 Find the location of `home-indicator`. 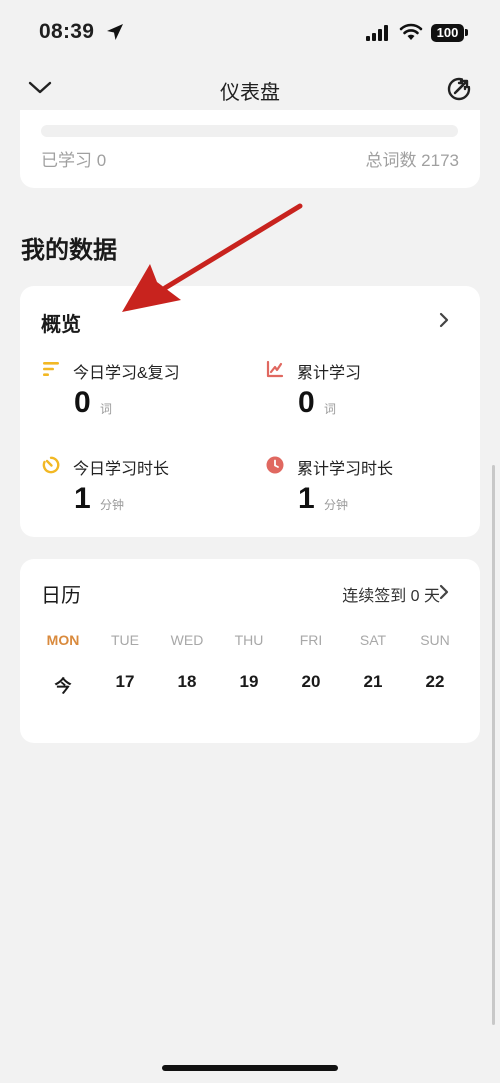

home-indicator is located at coordinates (250, 1068).